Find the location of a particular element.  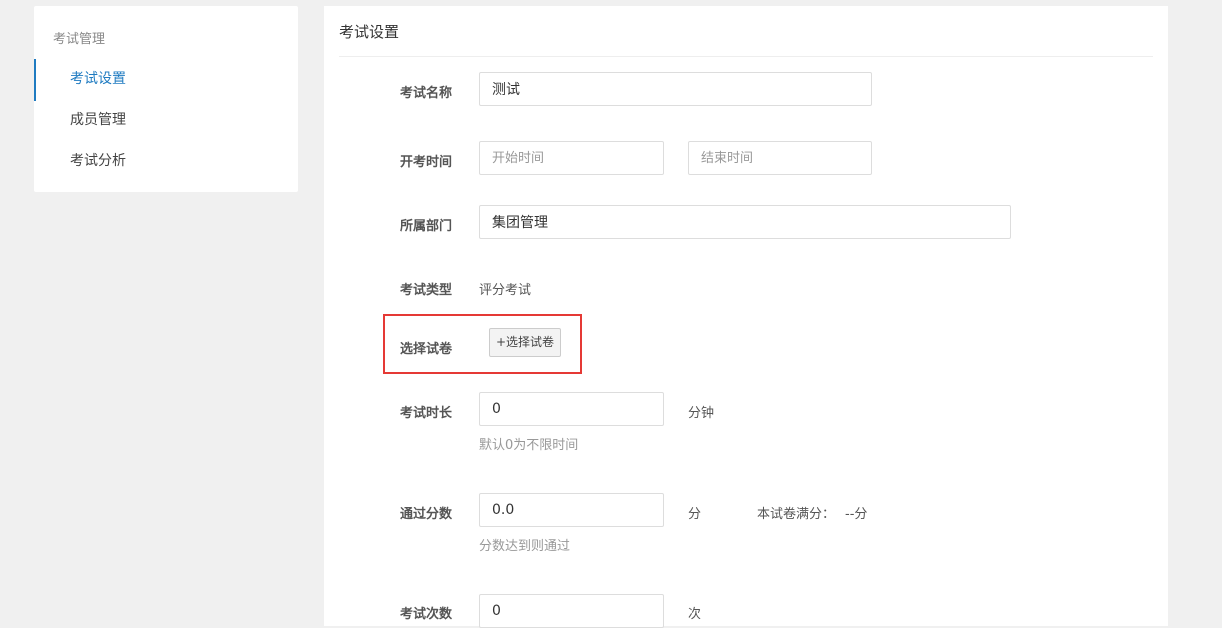

end-time-input is located at coordinates (780, 158).